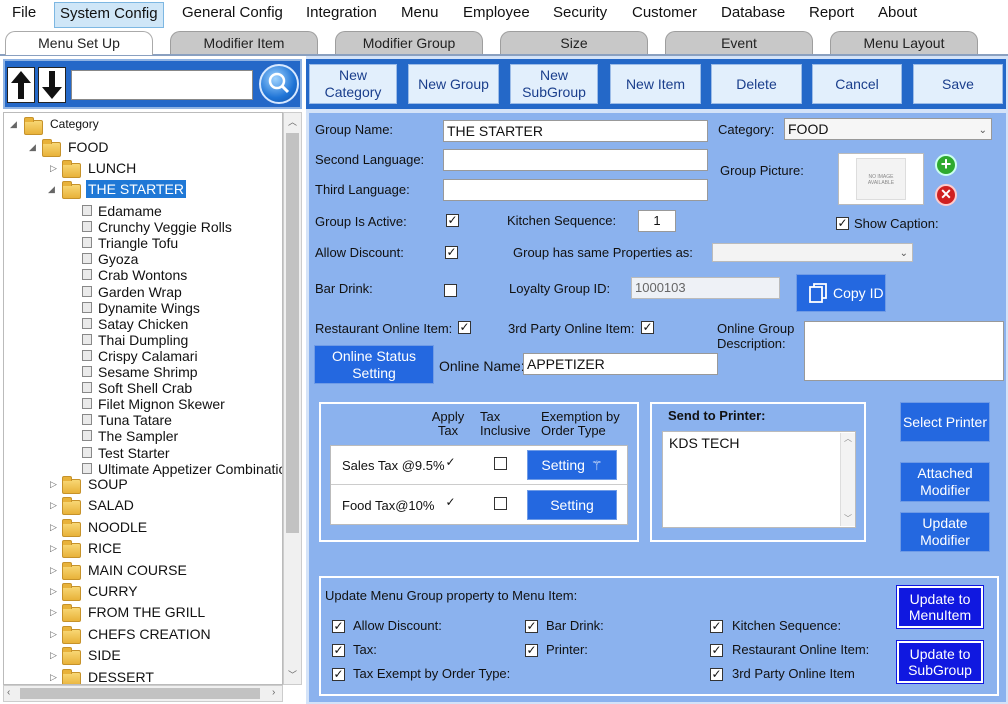  Describe the element at coordinates (52, 85) in the screenshot. I see `move-down-button` at that location.